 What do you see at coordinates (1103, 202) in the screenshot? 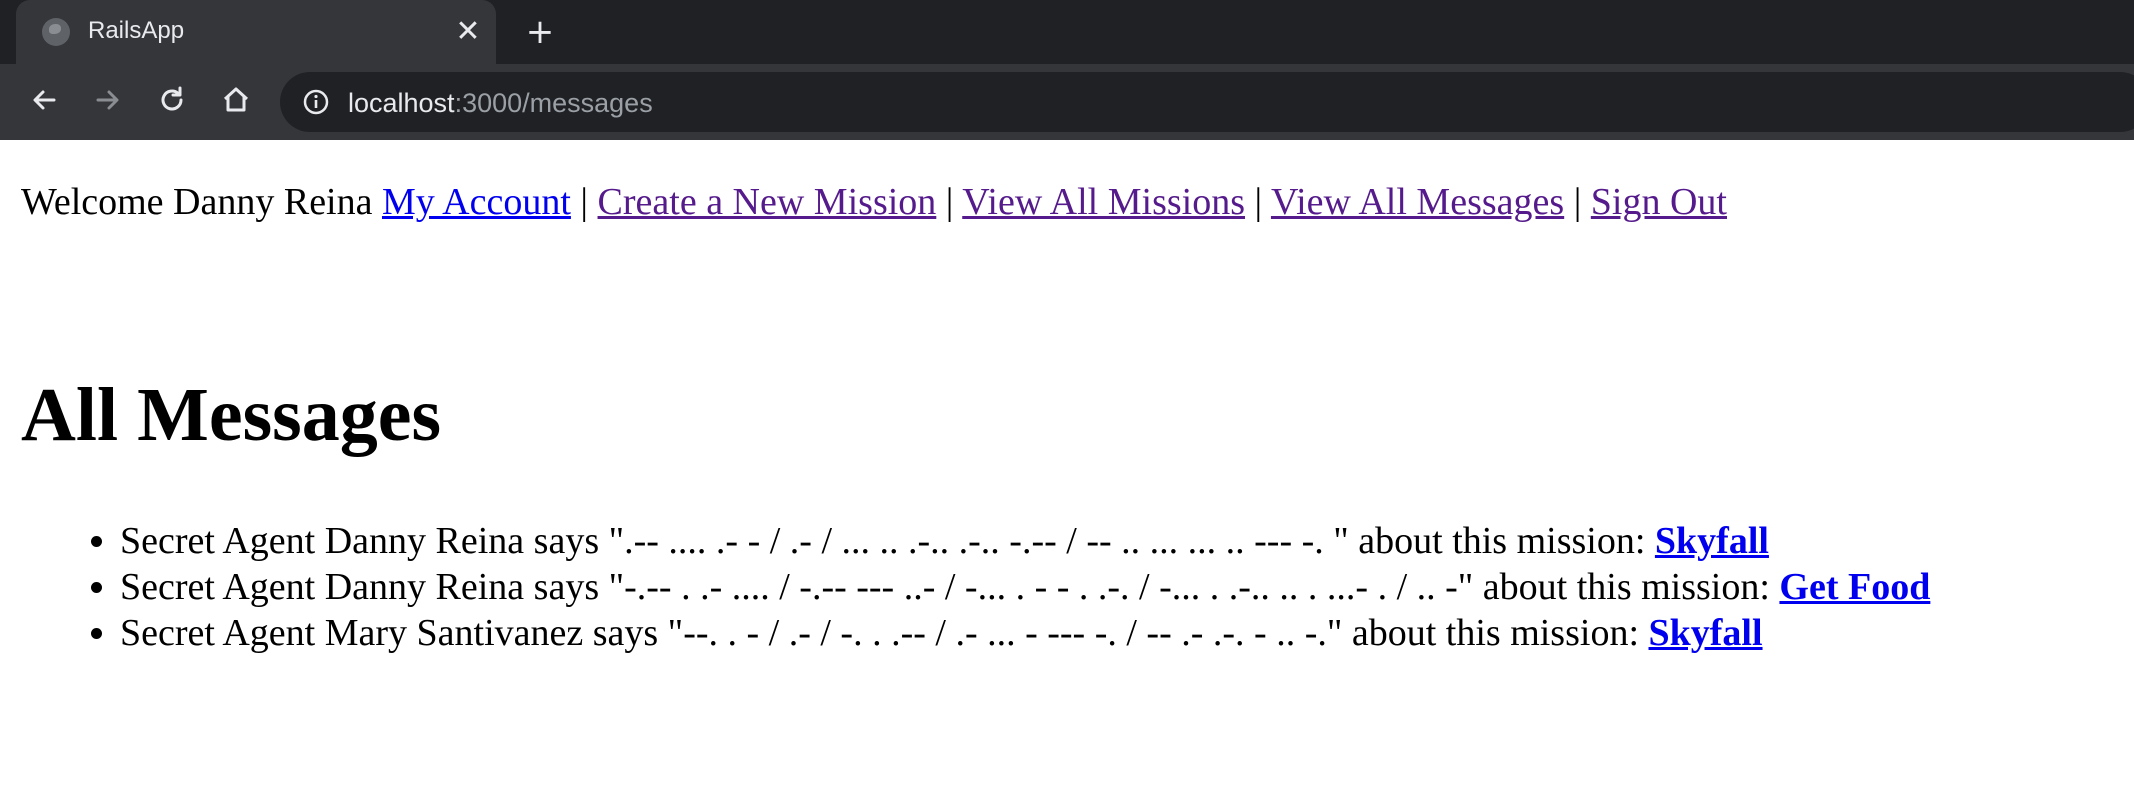
I see `view-missions-link: View All Missions` at bounding box center [1103, 202].